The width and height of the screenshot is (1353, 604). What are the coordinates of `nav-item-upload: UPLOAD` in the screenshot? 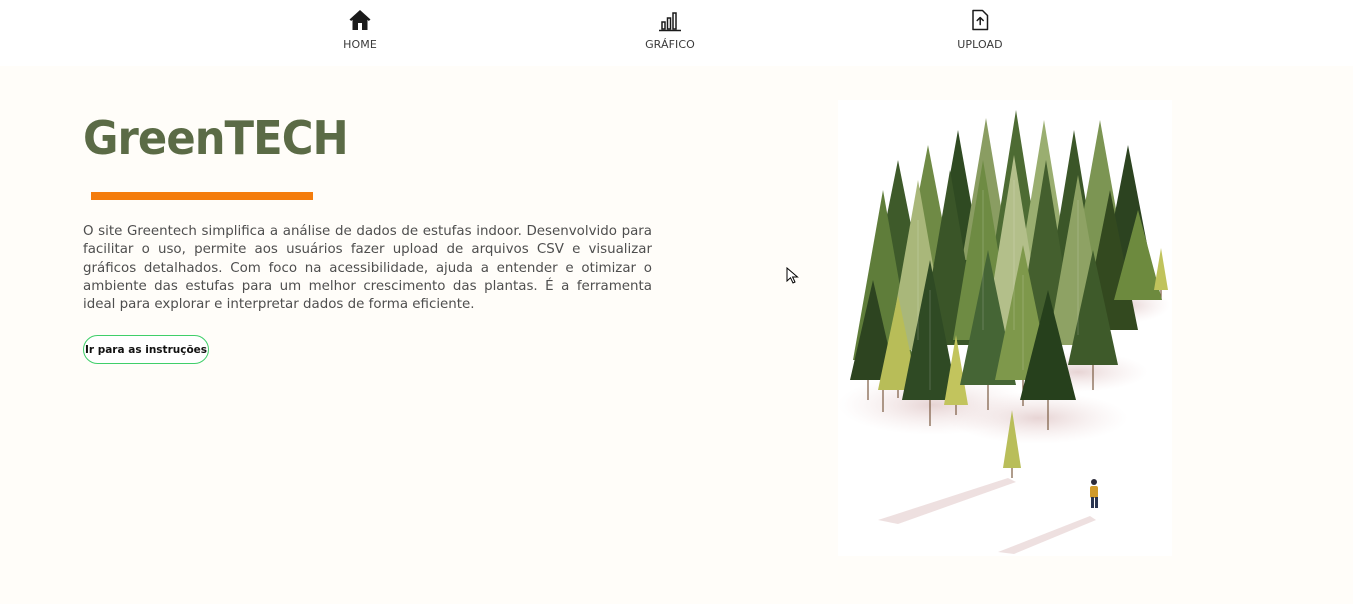 It's located at (980, 29).